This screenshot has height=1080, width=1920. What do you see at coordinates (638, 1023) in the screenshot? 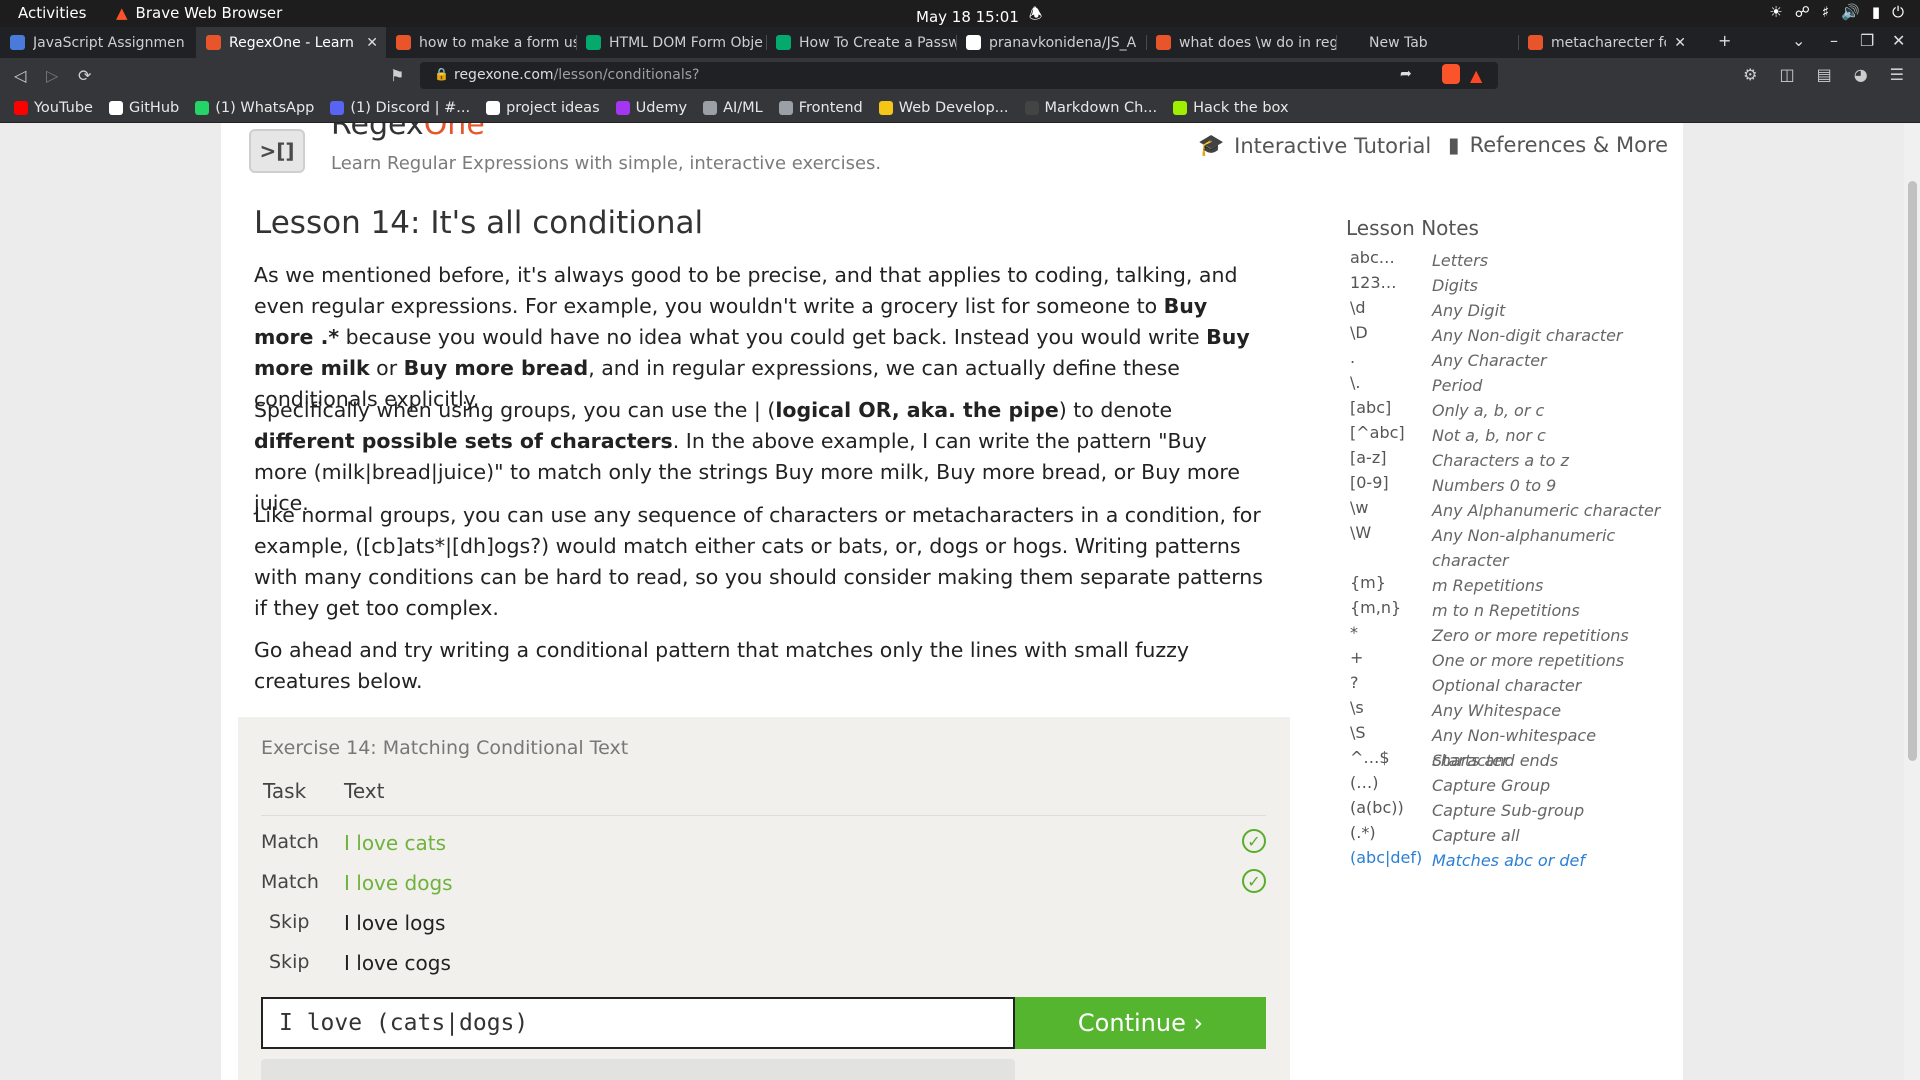
I see `regex-answer-input: I love (cats|dogs)` at bounding box center [638, 1023].